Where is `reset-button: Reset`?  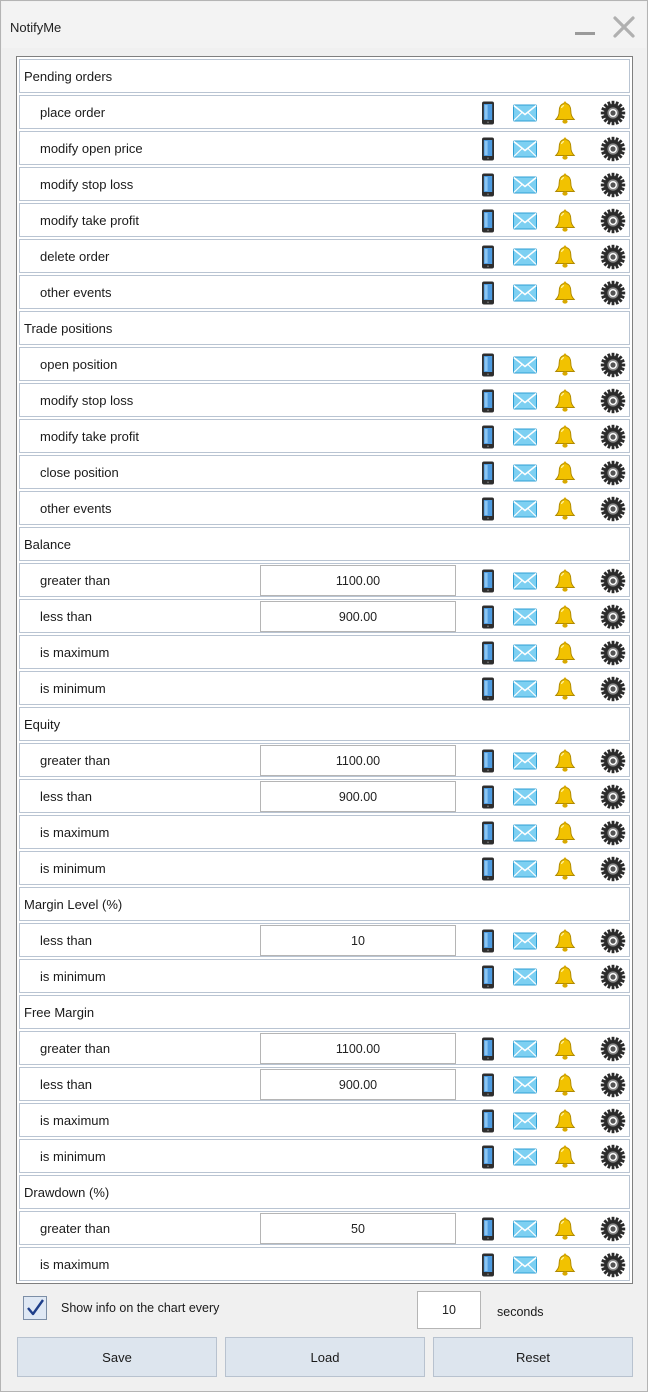
reset-button: Reset is located at coordinates (533, 1357).